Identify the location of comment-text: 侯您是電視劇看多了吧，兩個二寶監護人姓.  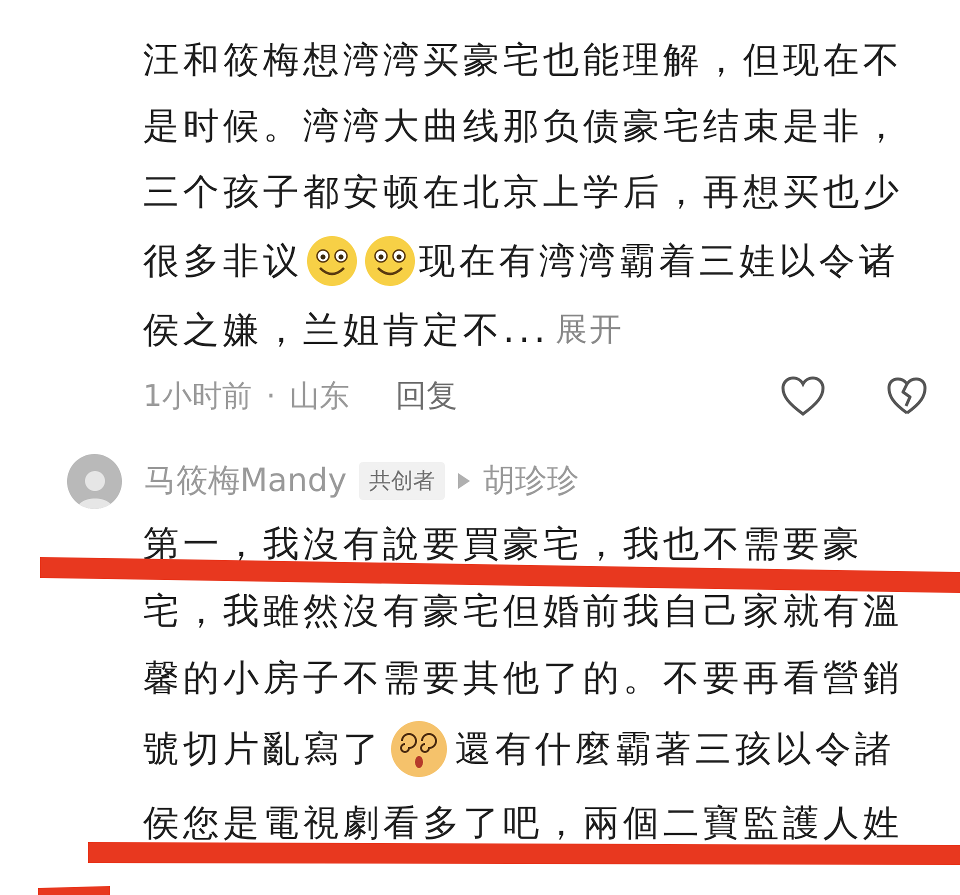
(523, 824).